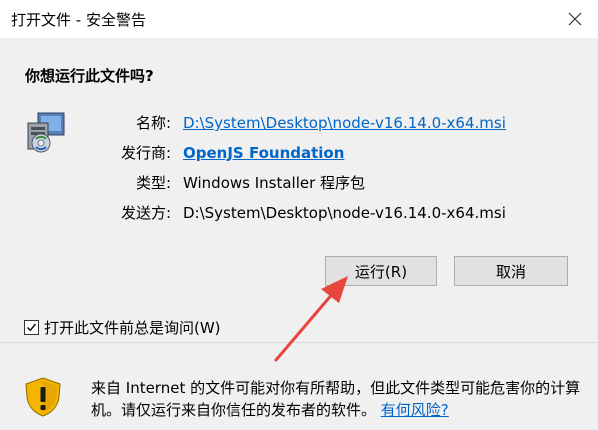  What do you see at coordinates (344, 213) in the screenshot?
I see `from-value: D:\System\Desktop\node-v16.14.0-x64.msi` at bounding box center [344, 213].